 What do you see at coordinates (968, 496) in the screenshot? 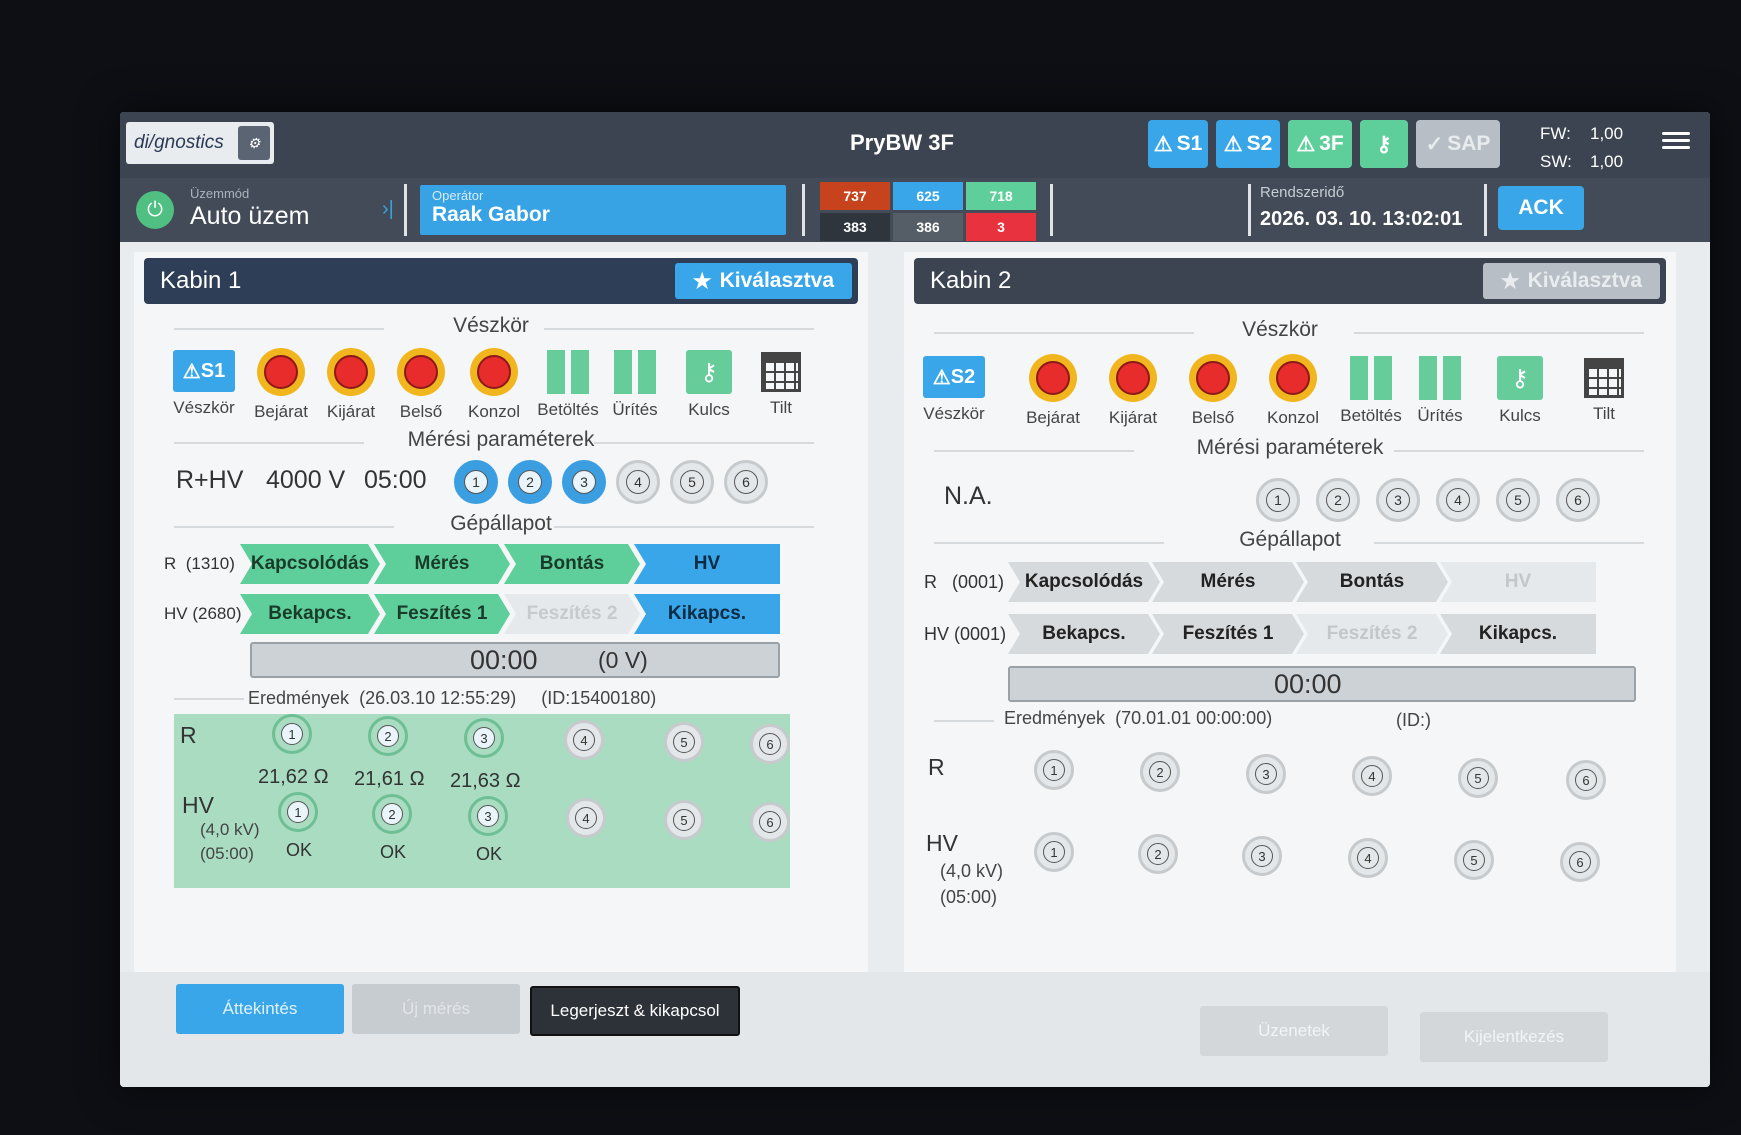
I see `param-not-available: N.A.` at bounding box center [968, 496].